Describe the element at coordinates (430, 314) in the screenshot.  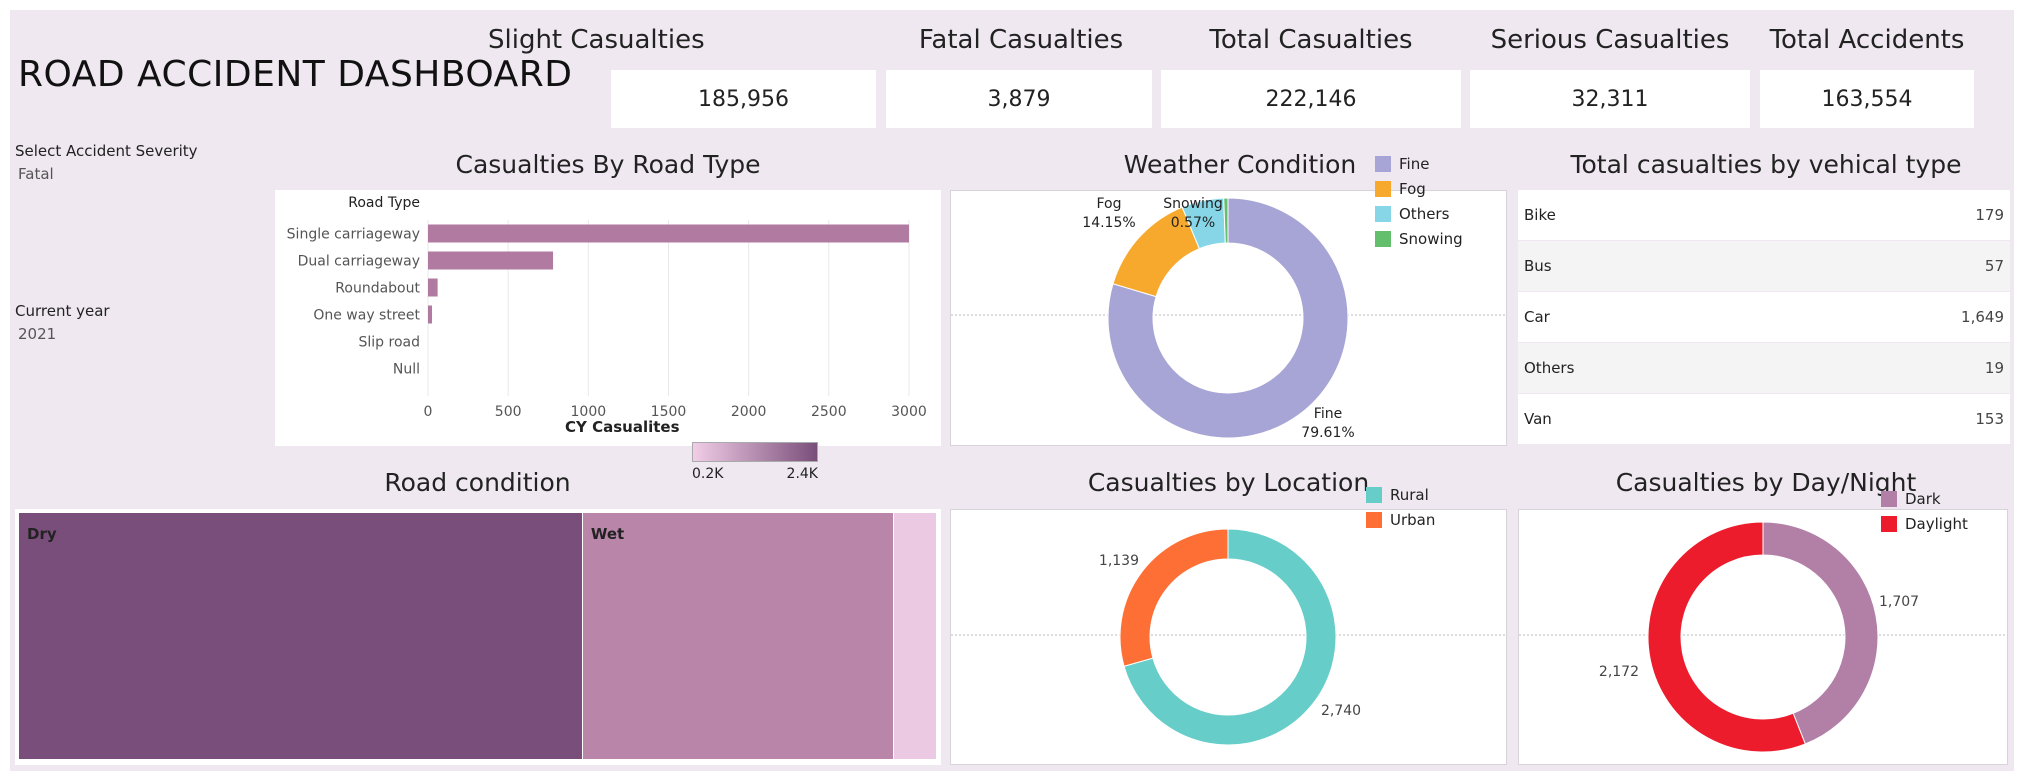
I see `bar-one-way-street` at that location.